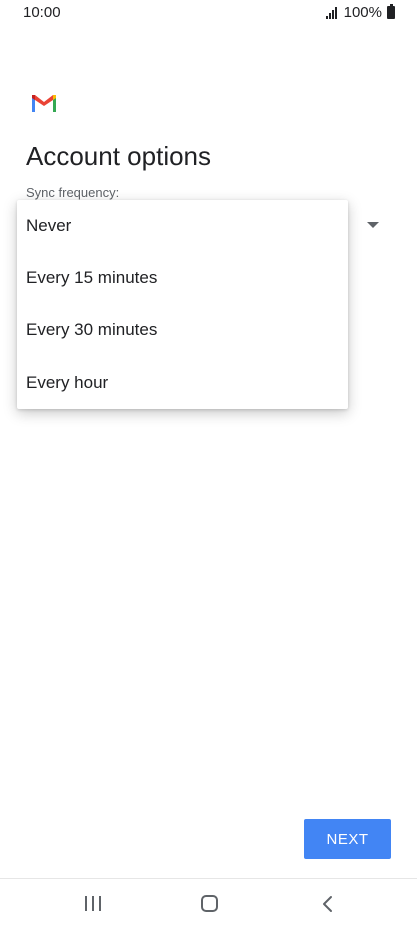  Describe the element at coordinates (42, 12) in the screenshot. I see `status-time: 10:00` at that location.